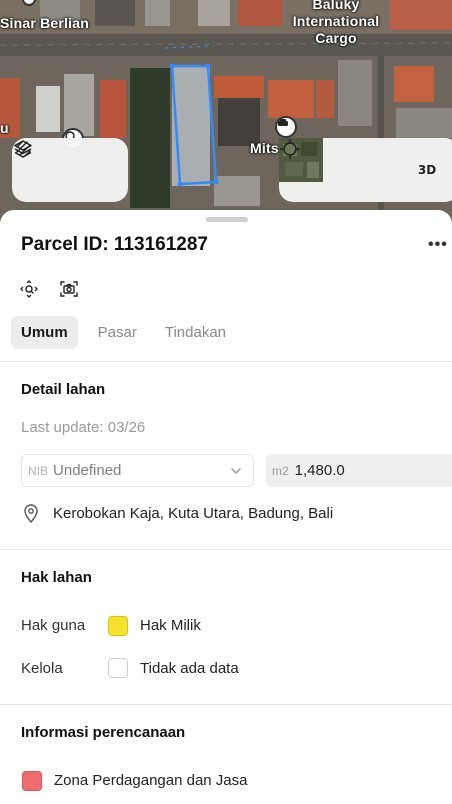 The width and height of the screenshot is (452, 804). I want to click on map-label-cargo: Baluky International Cargo, so click(336, 23).